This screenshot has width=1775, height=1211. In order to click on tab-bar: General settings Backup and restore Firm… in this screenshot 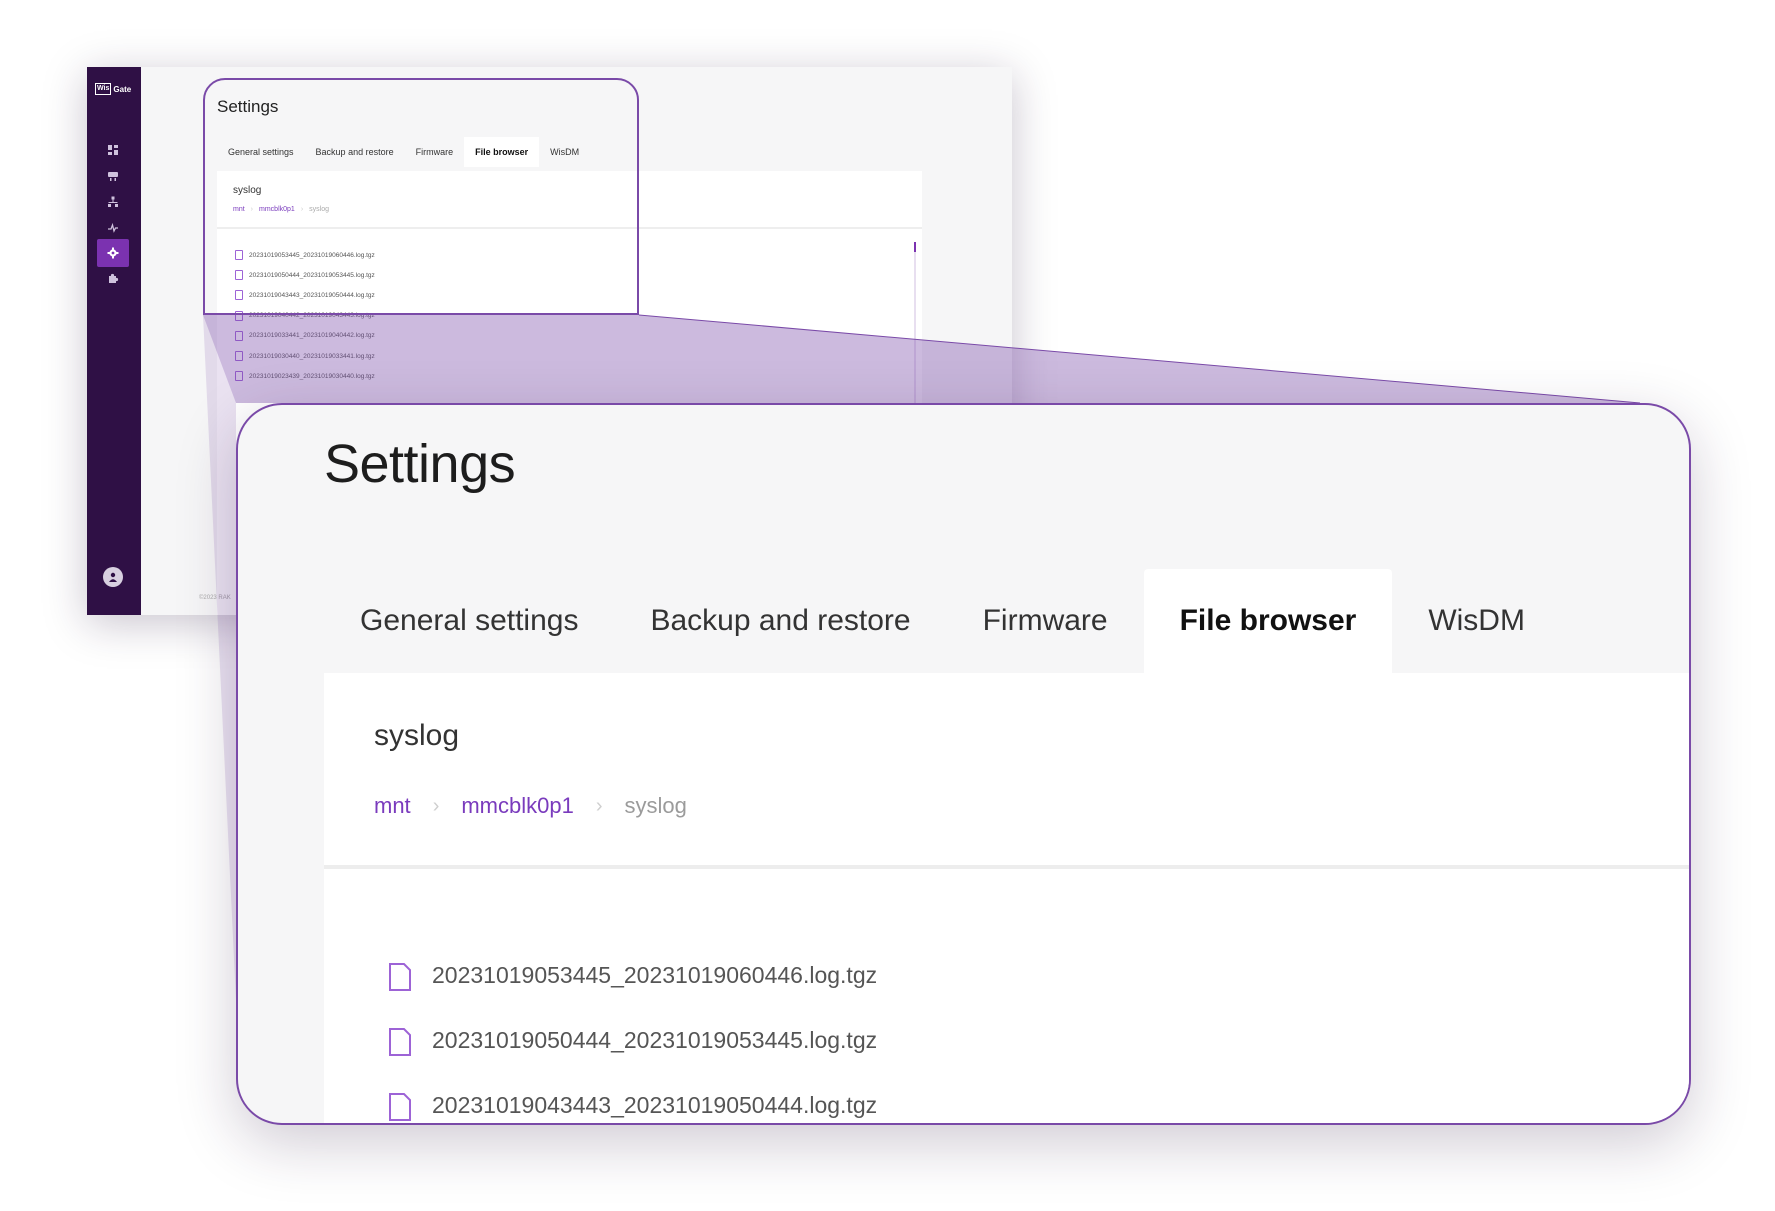, I will do `click(942, 621)`.